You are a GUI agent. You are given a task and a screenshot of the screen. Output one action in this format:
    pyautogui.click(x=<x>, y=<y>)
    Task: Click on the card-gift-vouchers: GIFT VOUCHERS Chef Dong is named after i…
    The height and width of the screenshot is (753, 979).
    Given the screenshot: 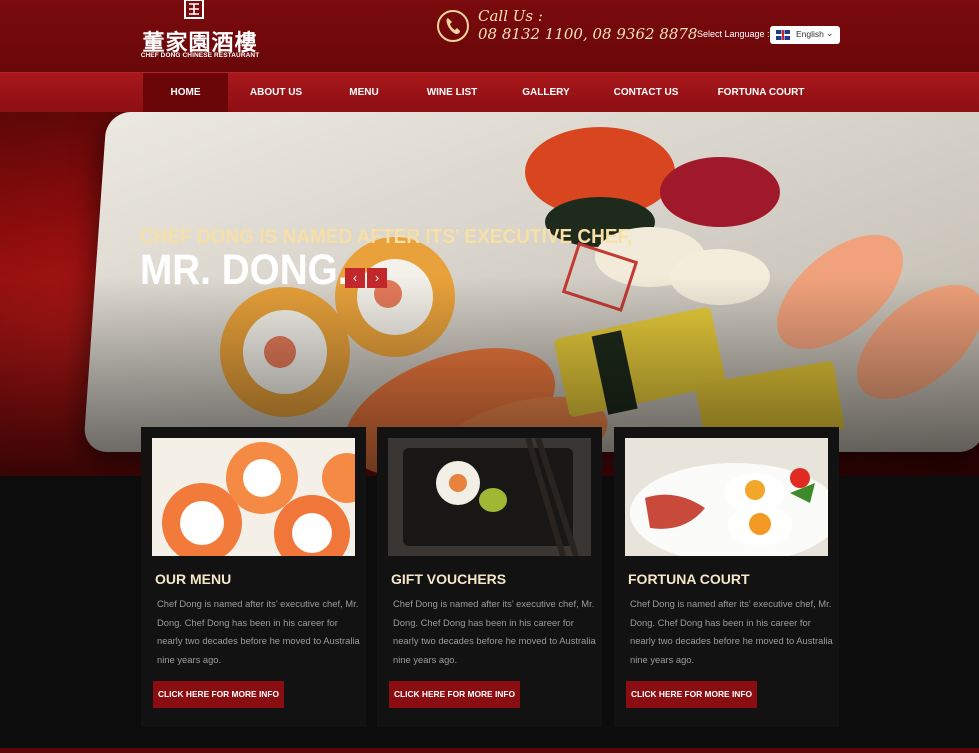 What is the action you would take?
    pyautogui.click(x=489, y=577)
    